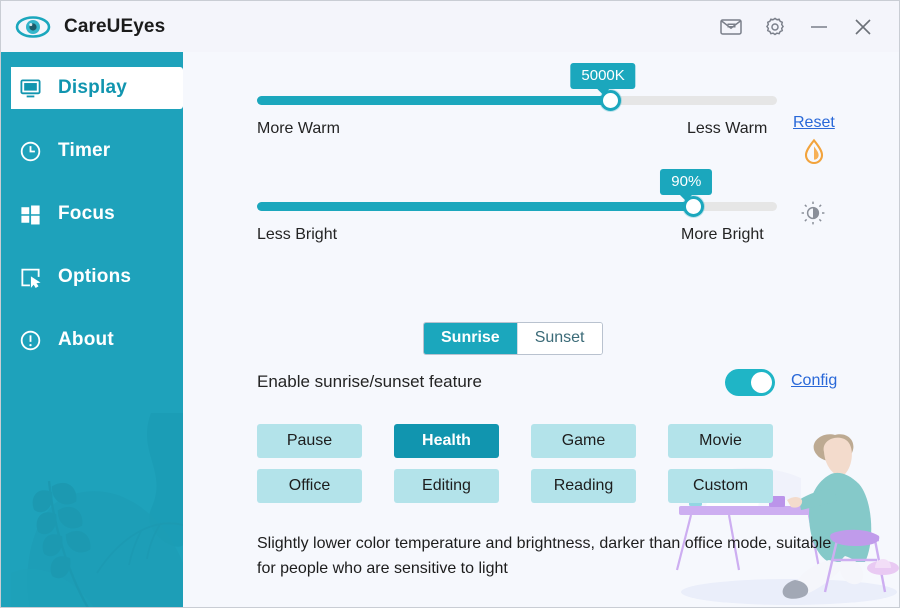 The image size is (900, 608). I want to click on sunrise-sunset-segmented: Sunrise Sunset, so click(513, 338).